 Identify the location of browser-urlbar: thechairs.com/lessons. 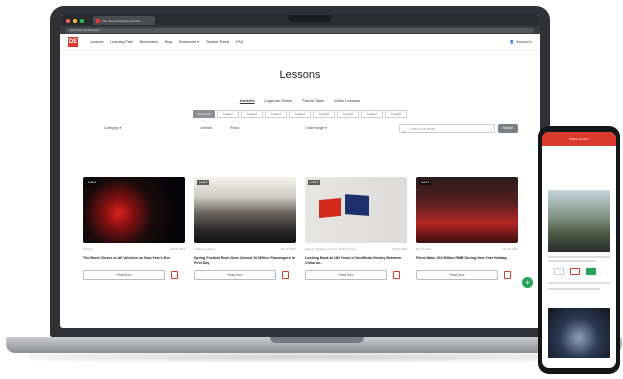
(300, 30).